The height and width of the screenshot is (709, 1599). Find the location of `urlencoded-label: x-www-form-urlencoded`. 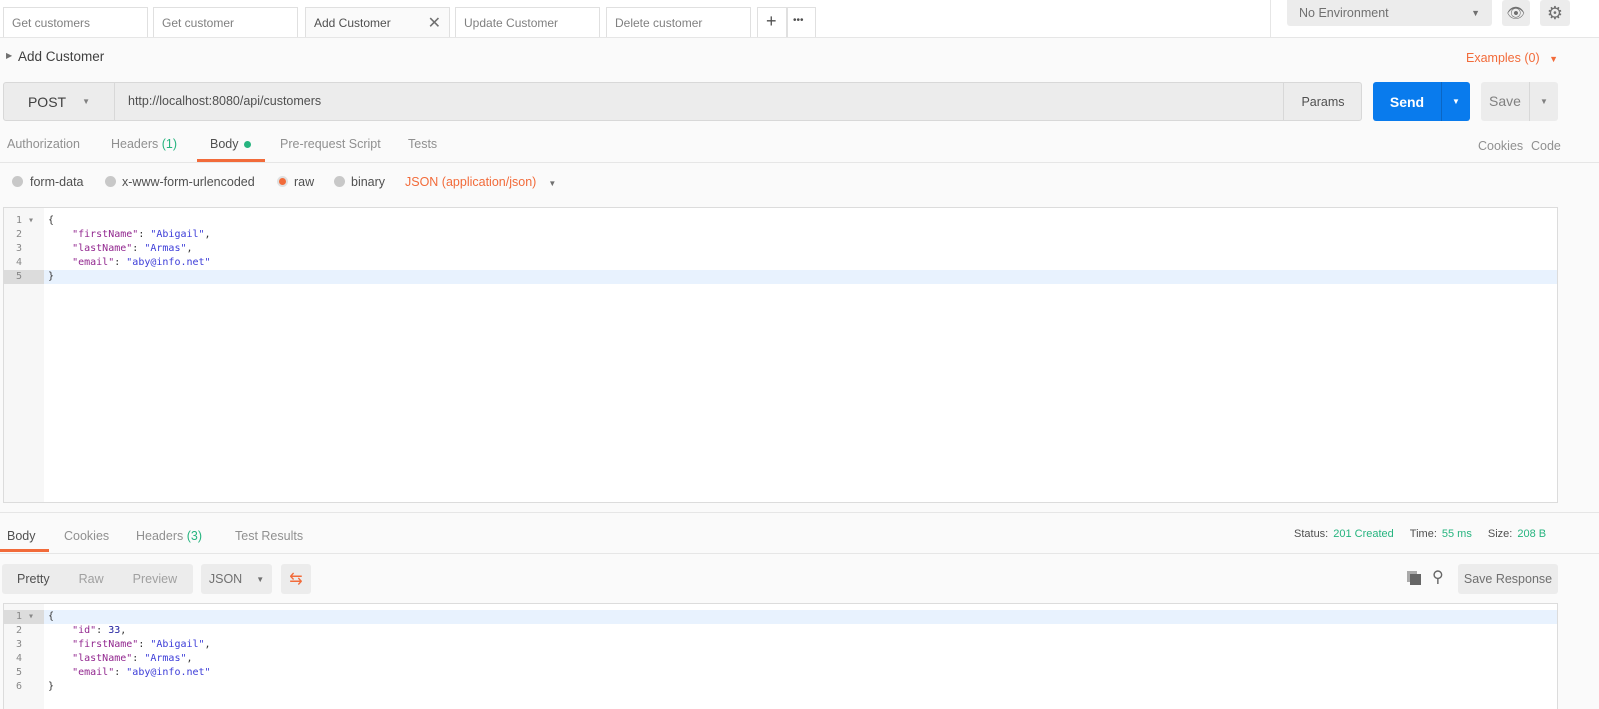

urlencoded-label: x-www-form-urlencoded is located at coordinates (188, 182).